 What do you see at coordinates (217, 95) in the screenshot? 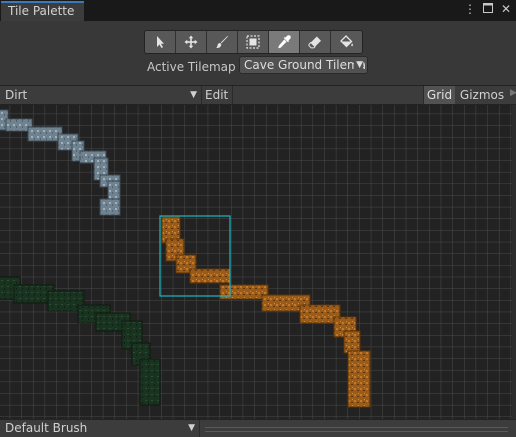
I see `edit-button: Edit` at bounding box center [217, 95].